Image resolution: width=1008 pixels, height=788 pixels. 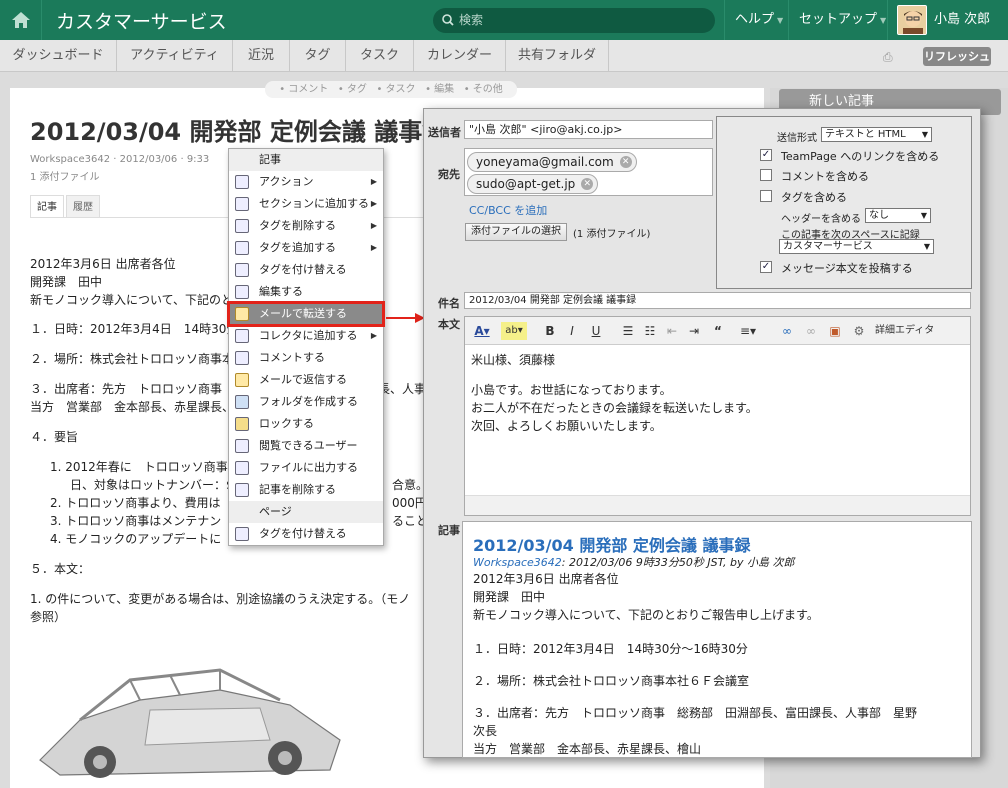 What do you see at coordinates (349, 89) in the screenshot?
I see `action-tag: • タグ` at bounding box center [349, 89].